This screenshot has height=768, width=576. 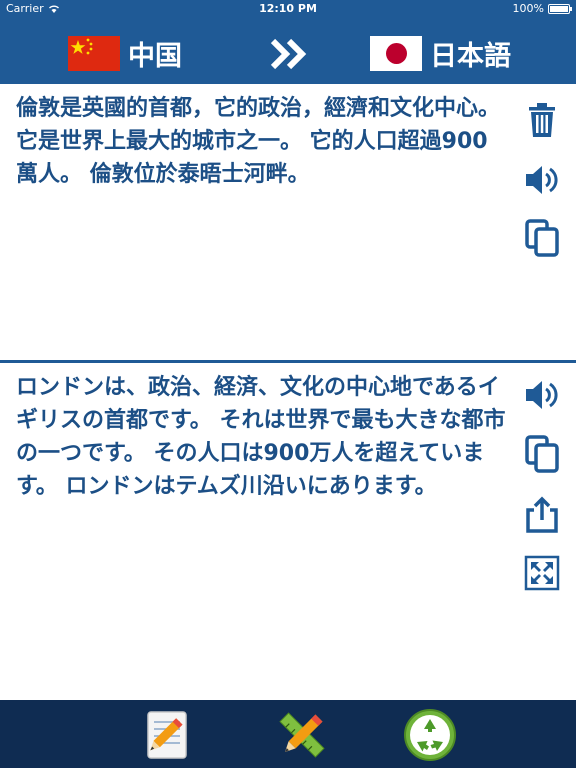 I want to click on share-button, so click(x=542, y=515).